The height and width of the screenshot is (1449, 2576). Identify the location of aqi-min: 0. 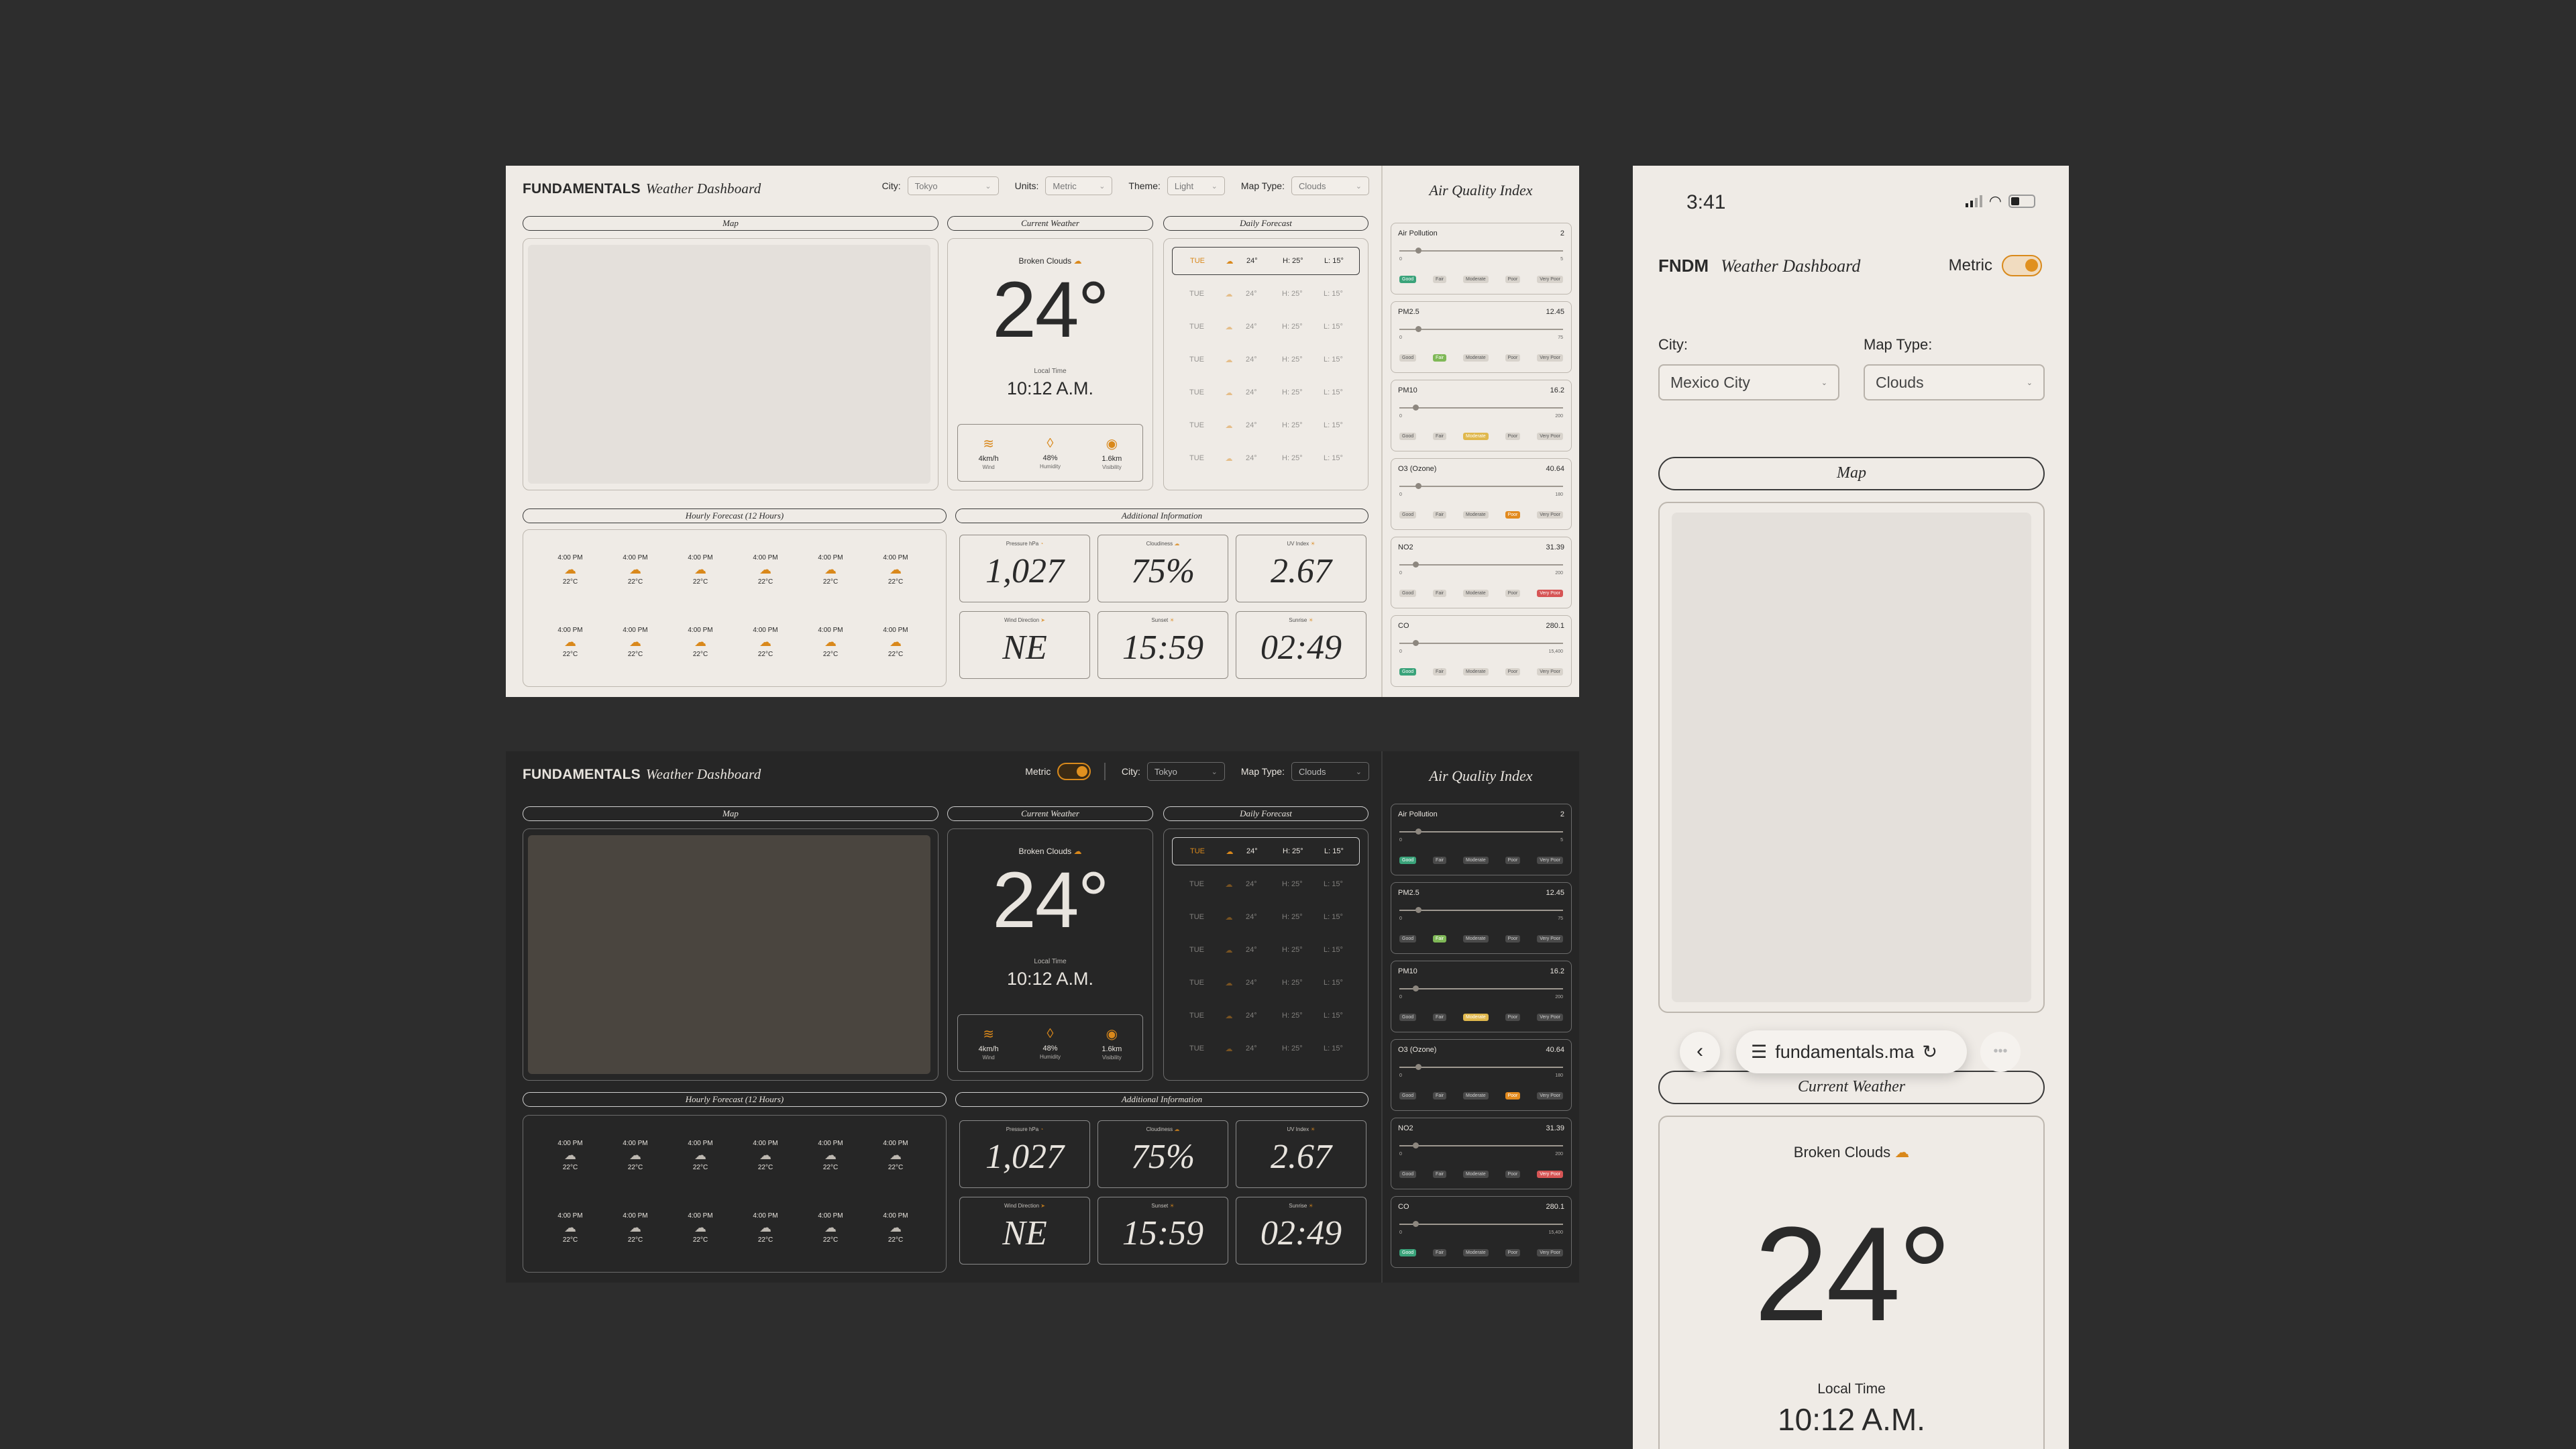
(1400, 840).